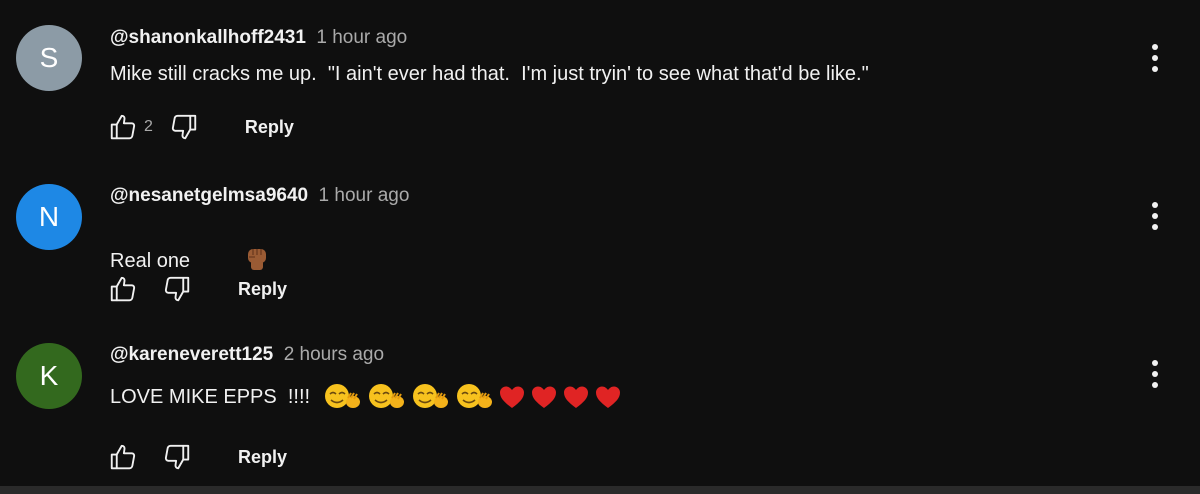  I want to click on avatar: N, so click(49, 217).